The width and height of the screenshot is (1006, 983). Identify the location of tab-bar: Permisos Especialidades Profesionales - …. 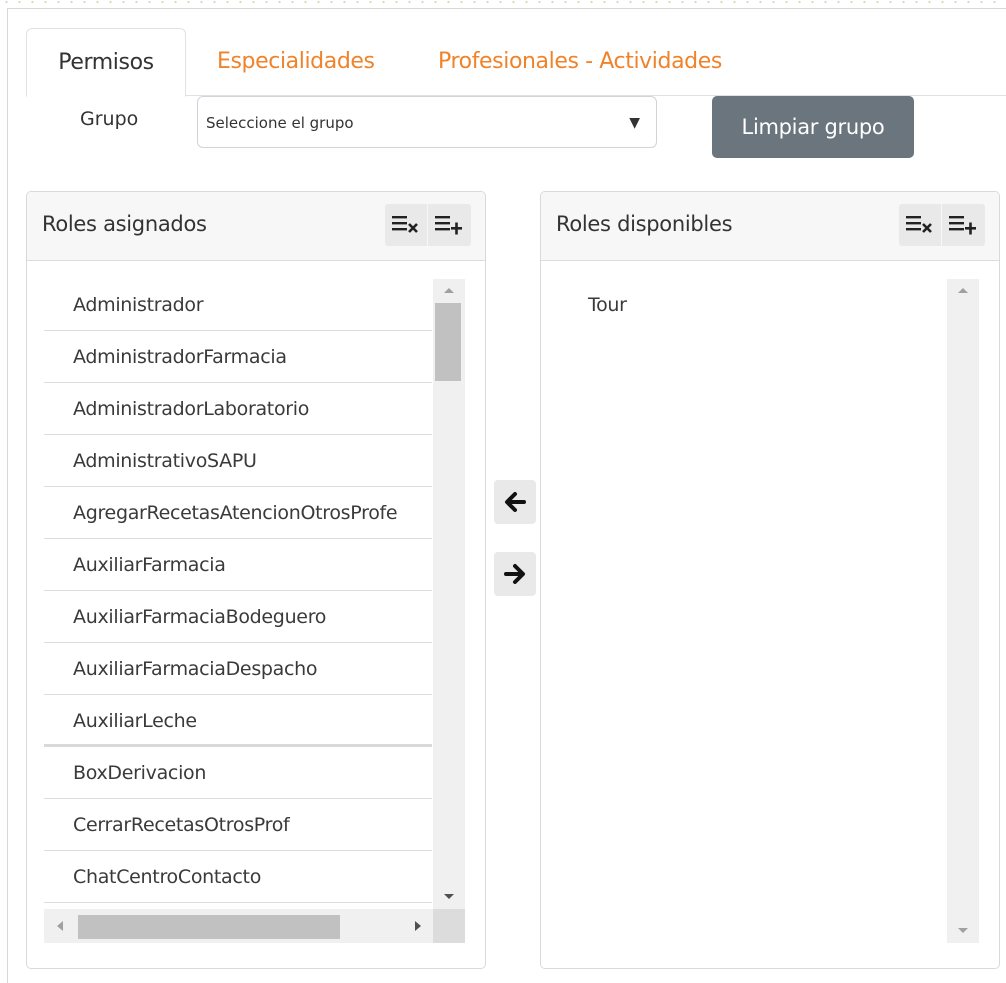
(516, 62).